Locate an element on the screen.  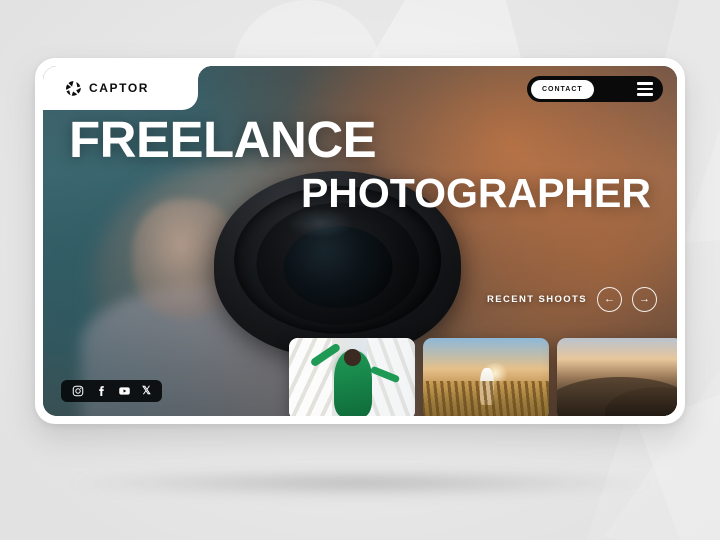
contact-button: CONTACT is located at coordinates (562, 89).